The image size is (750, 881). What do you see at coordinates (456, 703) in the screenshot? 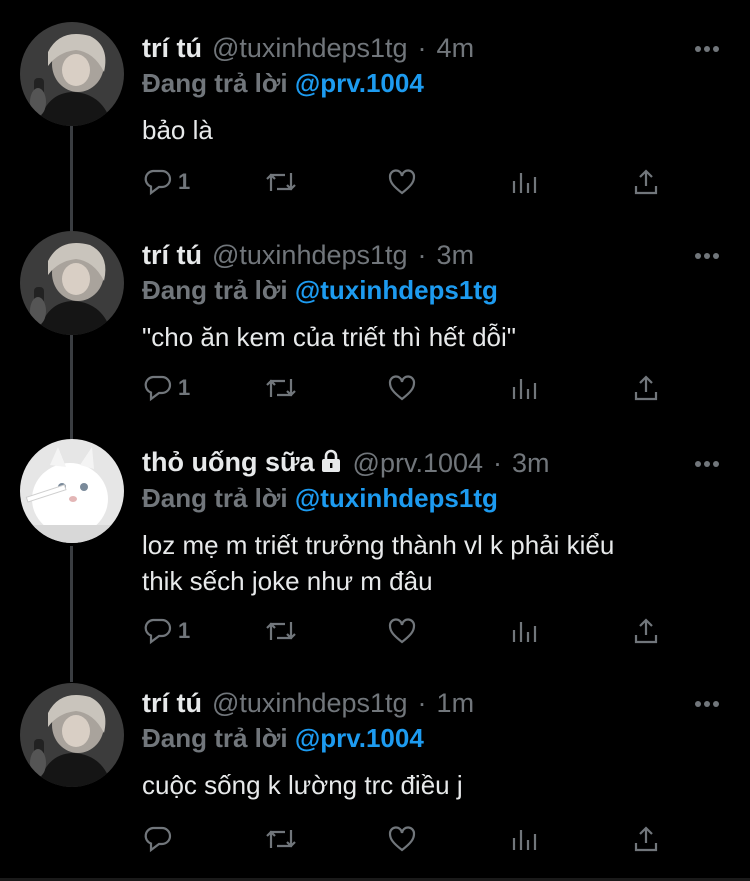
I see `timestamp: 1m` at bounding box center [456, 703].